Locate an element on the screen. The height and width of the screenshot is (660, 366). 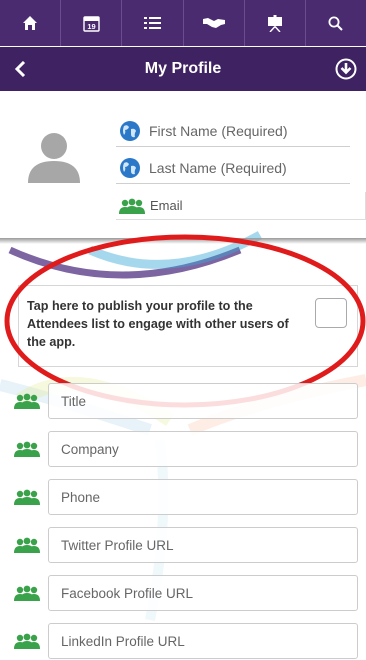
presentation-icon is located at coordinates (274, 23).